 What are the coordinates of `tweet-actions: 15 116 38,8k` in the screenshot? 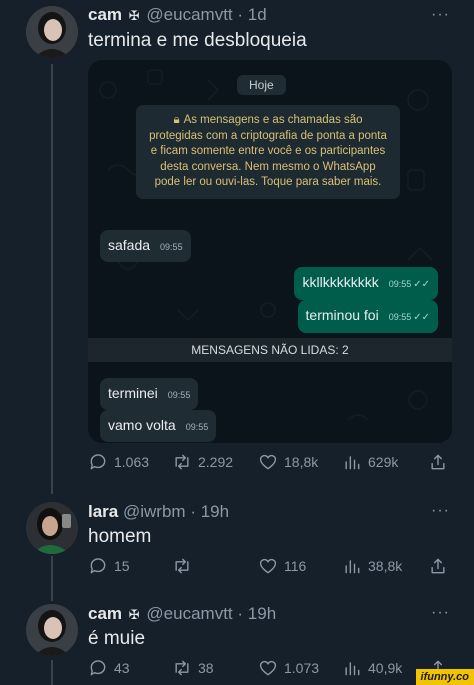 It's located at (268, 567).